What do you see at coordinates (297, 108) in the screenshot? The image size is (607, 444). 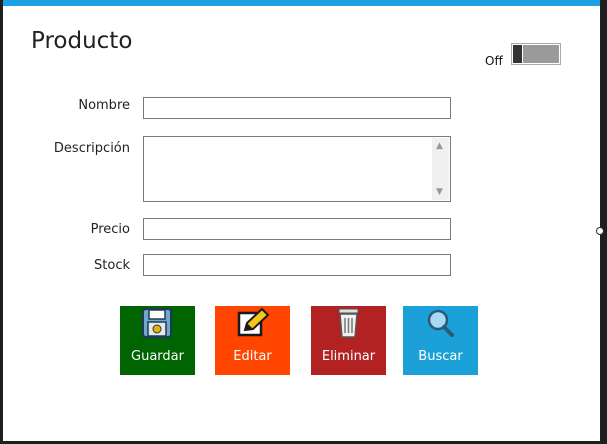 I see `nombre-input` at bounding box center [297, 108].